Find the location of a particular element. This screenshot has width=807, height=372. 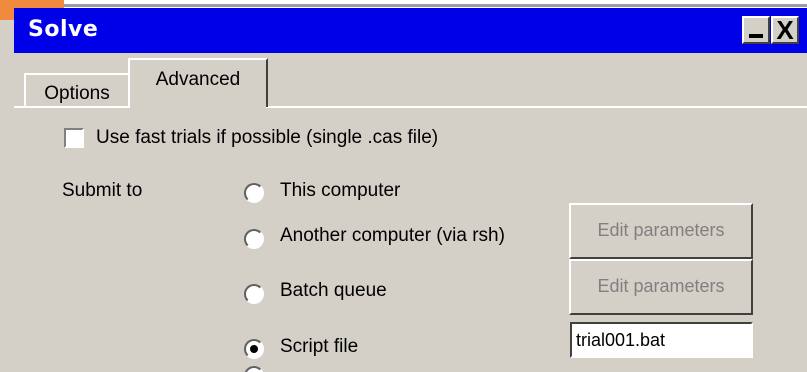

script-file-input: trial001.bat is located at coordinates (661, 340).